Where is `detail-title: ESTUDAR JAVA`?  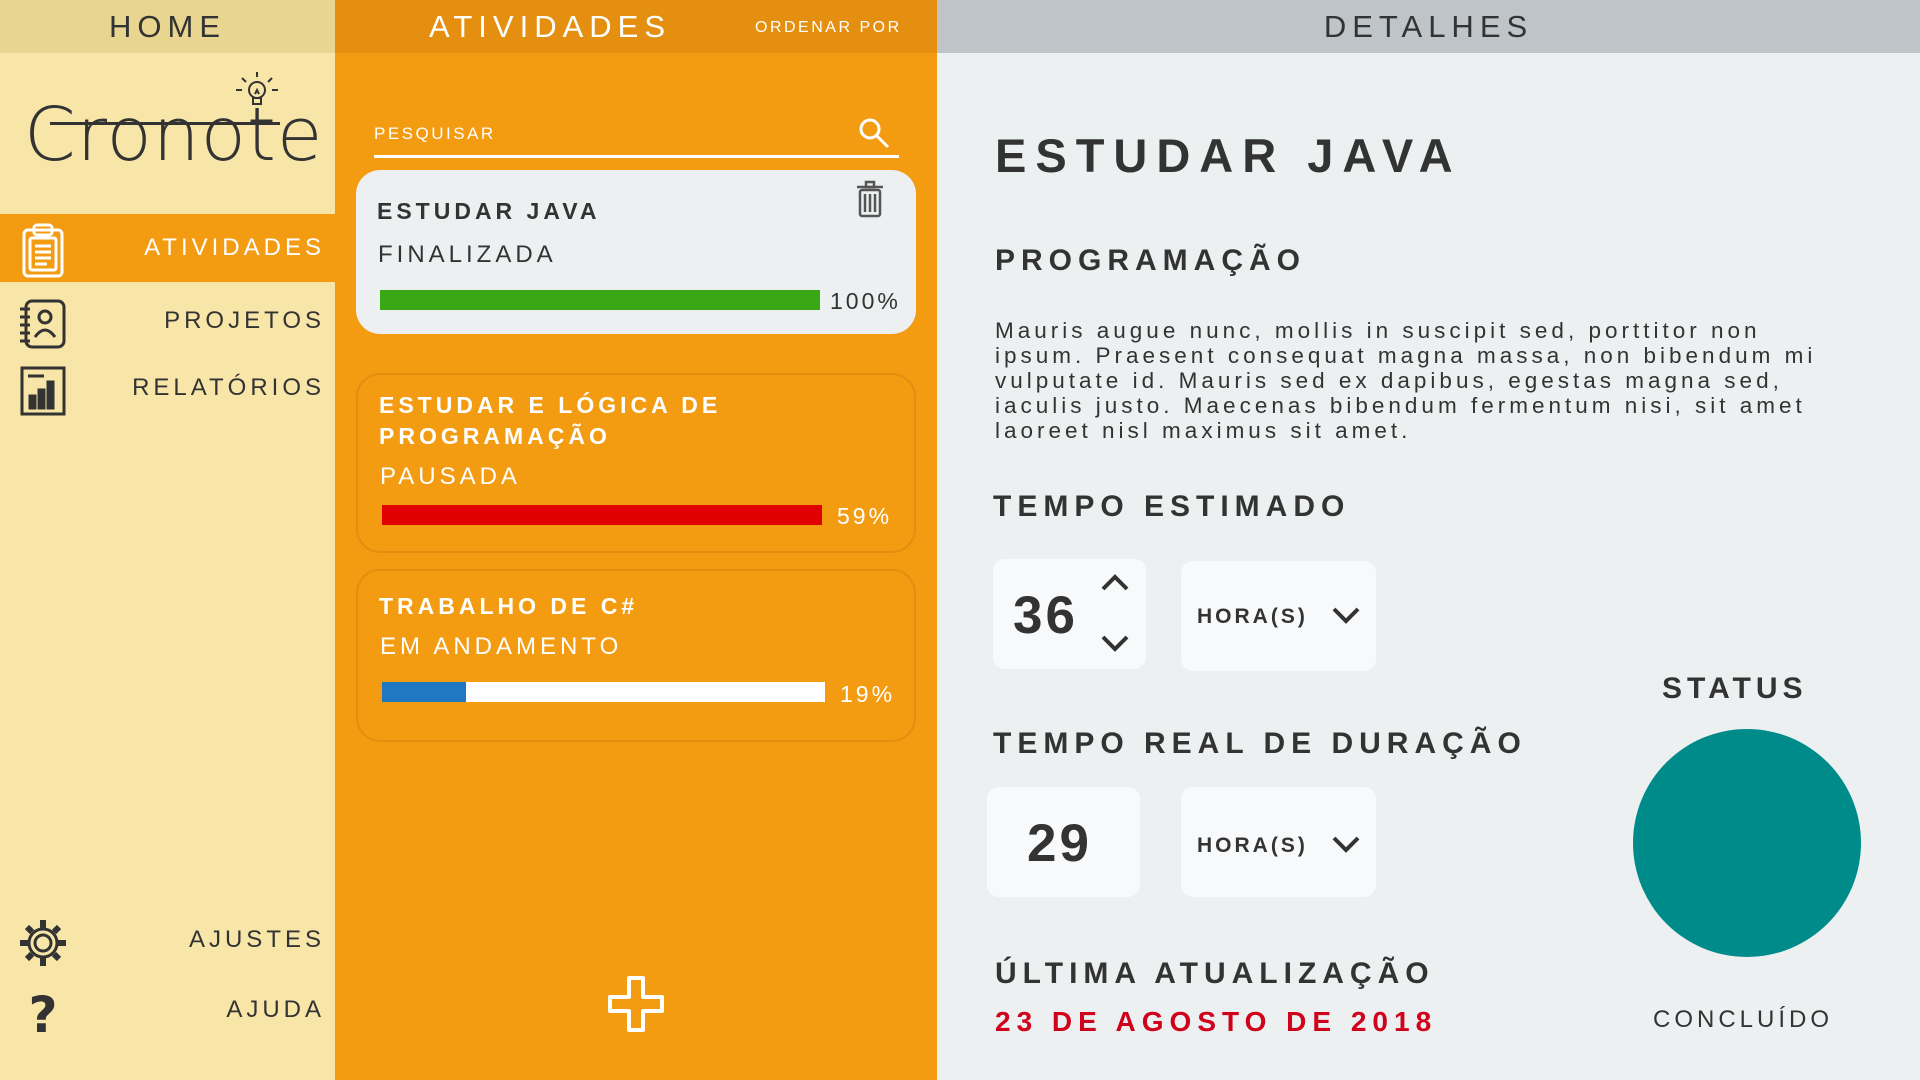 detail-title: ESTUDAR JAVA is located at coordinates (1228, 155).